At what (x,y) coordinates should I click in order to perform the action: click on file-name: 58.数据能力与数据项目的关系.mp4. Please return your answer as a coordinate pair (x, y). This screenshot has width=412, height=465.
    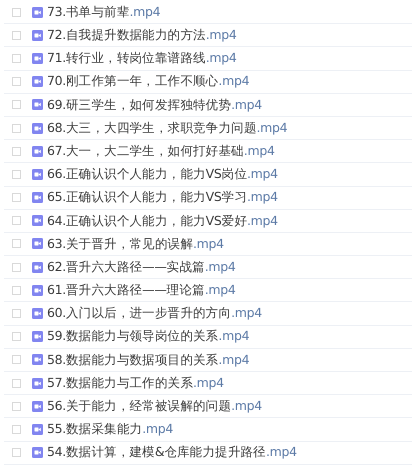
    Looking at the image, I should click on (148, 360).